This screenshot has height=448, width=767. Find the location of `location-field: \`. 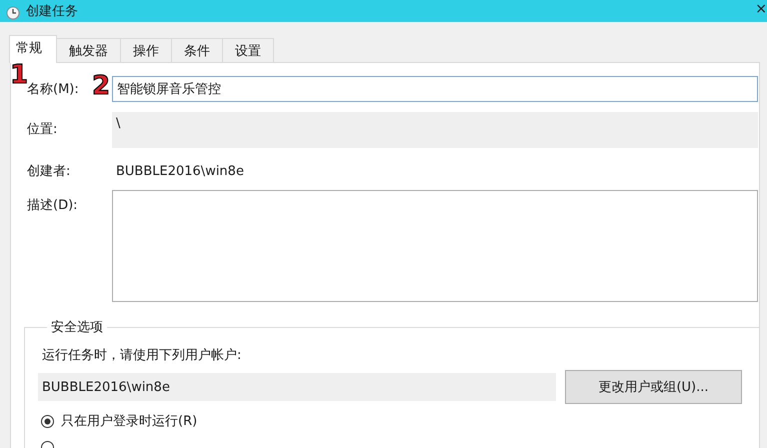

location-field: \ is located at coordinates (435, 130).